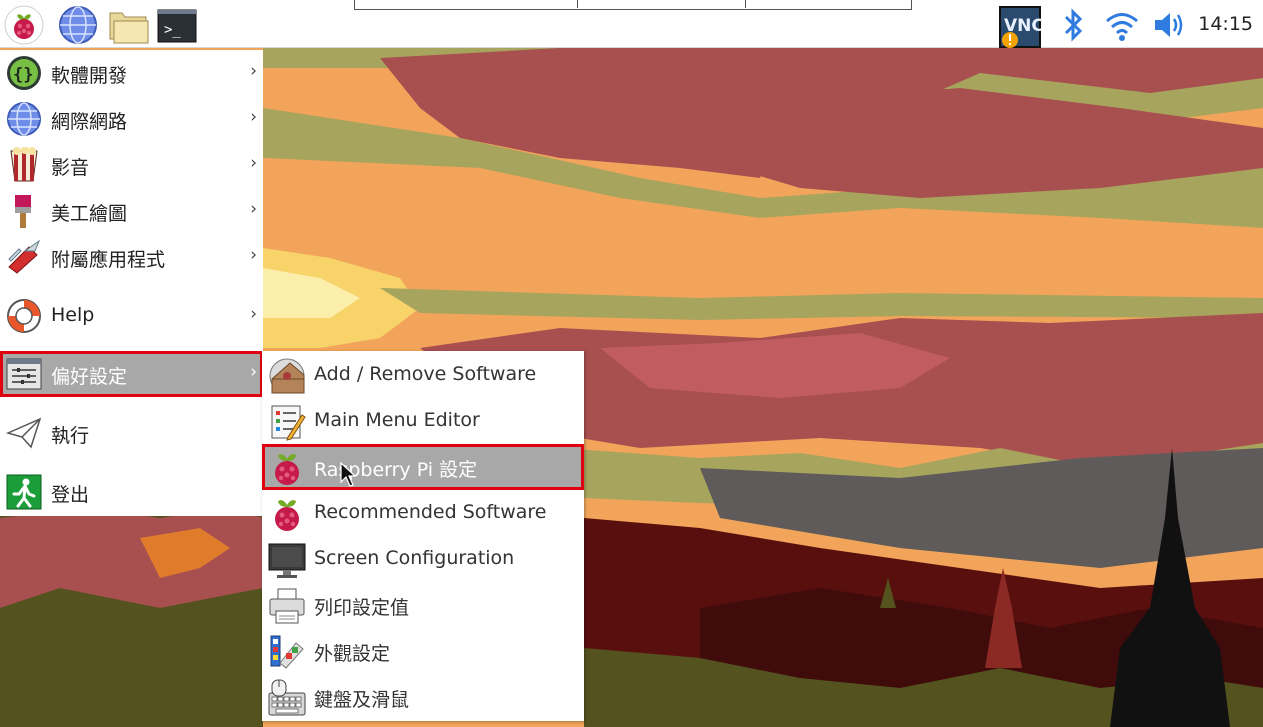 This screenshot has width=1263, height=727. Describe the element at coordinates (348, 474) in the screenshot. I see `mouse-cursor-icon` at that location.